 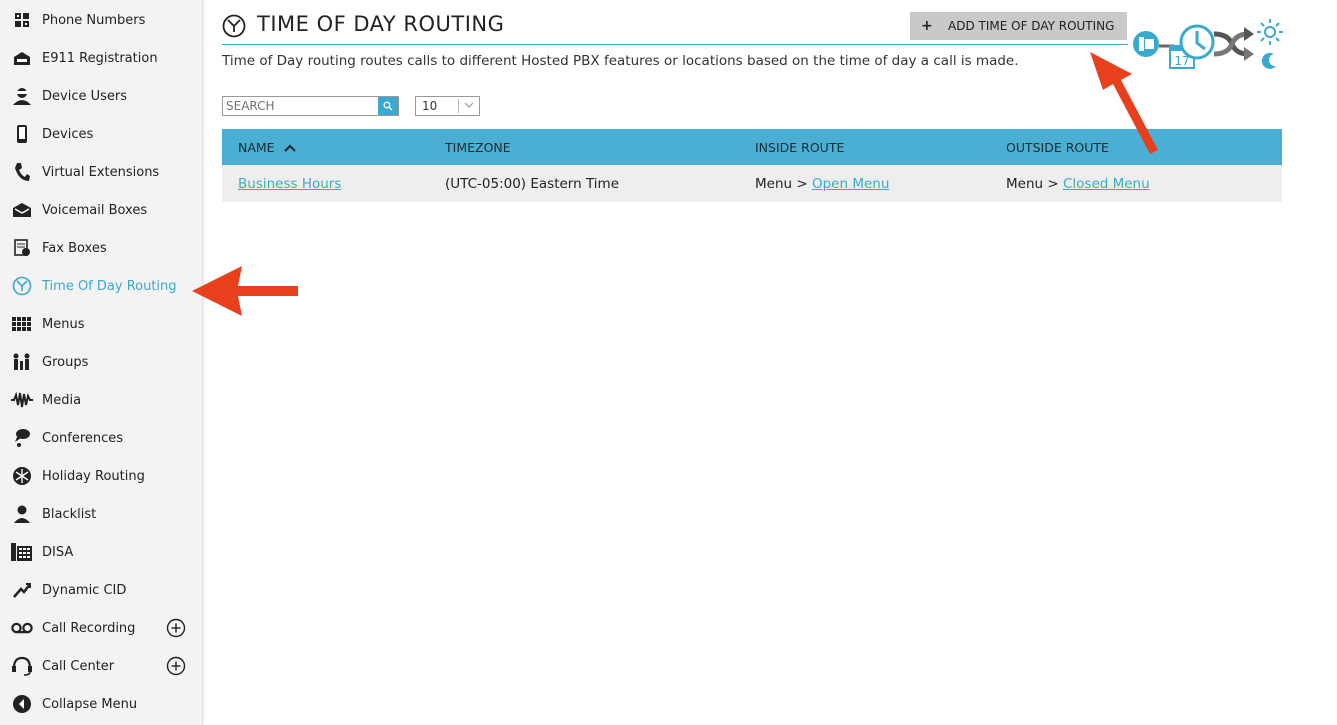 I want to click on sidebar-item-call-recording: Call Recording, so click(x=101, y=628).